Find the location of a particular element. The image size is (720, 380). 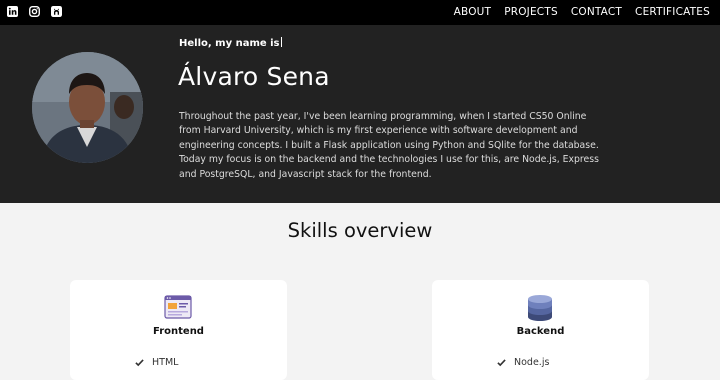

skill-card-backend: Backend Node.js is located at coordinates (540, 330).